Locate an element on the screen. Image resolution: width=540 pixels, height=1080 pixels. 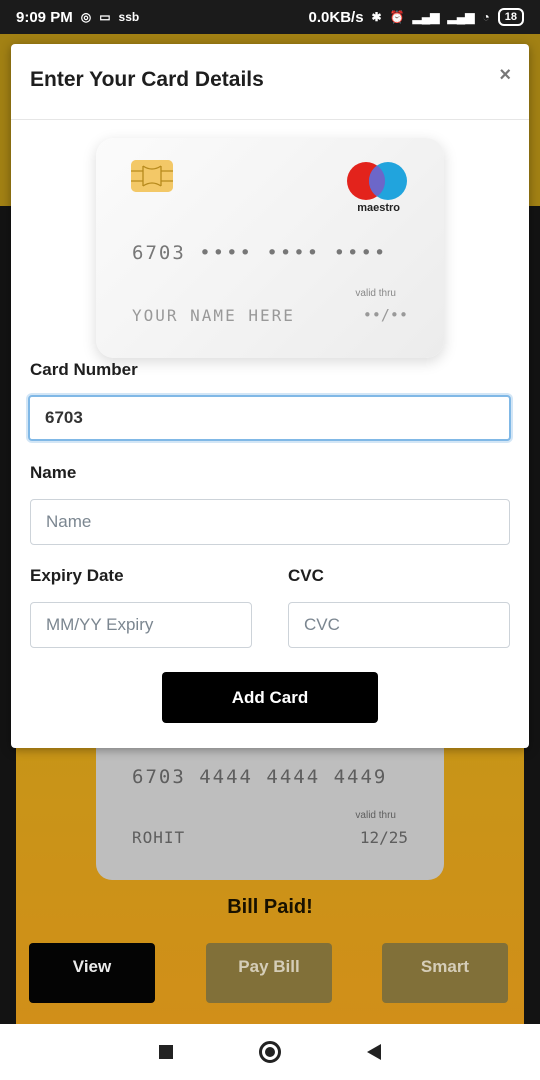
status-left: 9:09 PM ◎ ▭ ssb is located at coordinates (77, 17).